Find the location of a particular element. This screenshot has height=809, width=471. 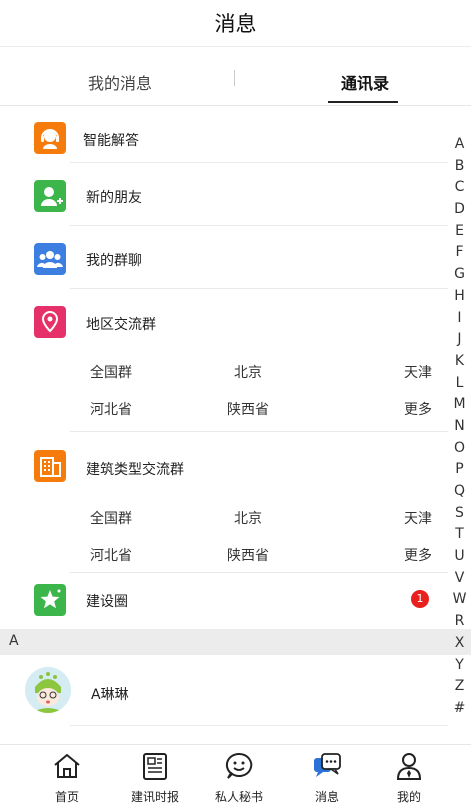

nav-profile: 我的 is located at coordinates (409, 777).